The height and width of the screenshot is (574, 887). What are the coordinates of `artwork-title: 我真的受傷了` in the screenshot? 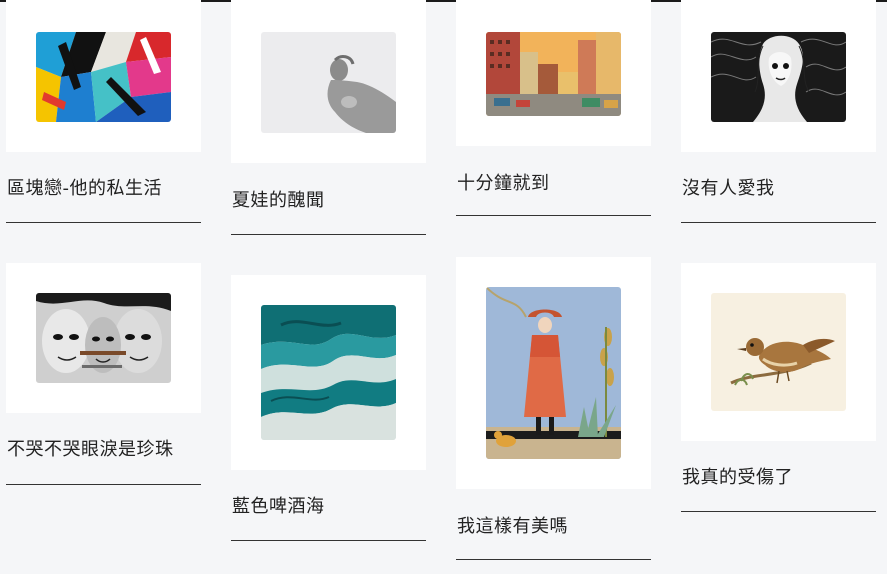 It's located at (737, 476).